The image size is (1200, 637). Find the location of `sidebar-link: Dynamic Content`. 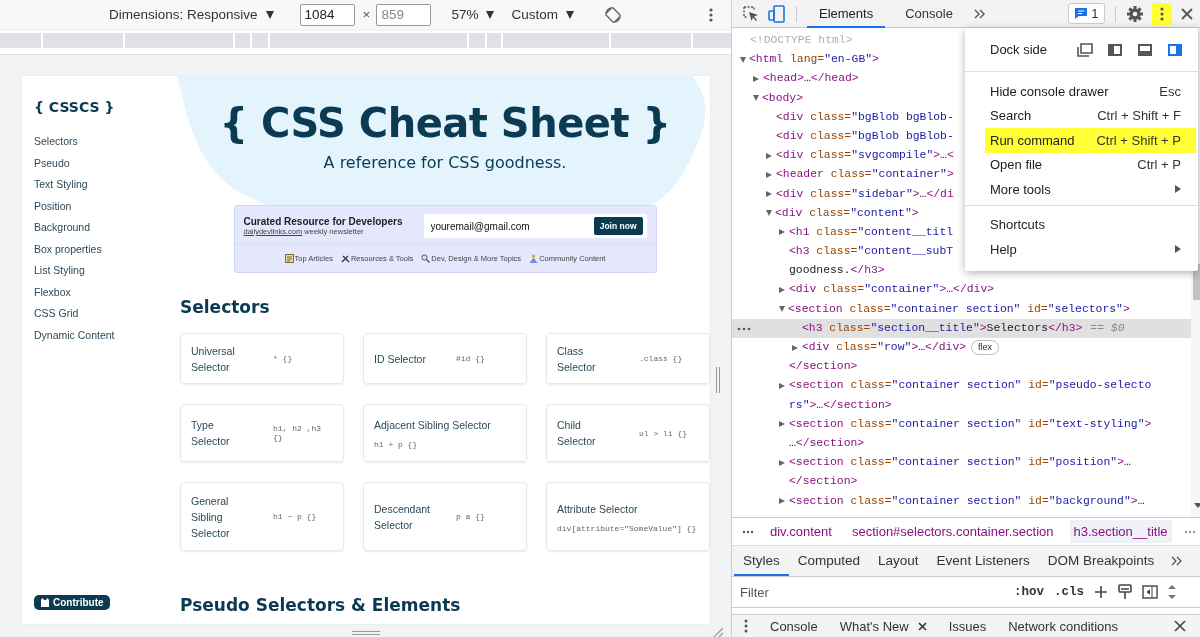

sidebar-link: Dynamic Content is located at coordinates (100, 335).